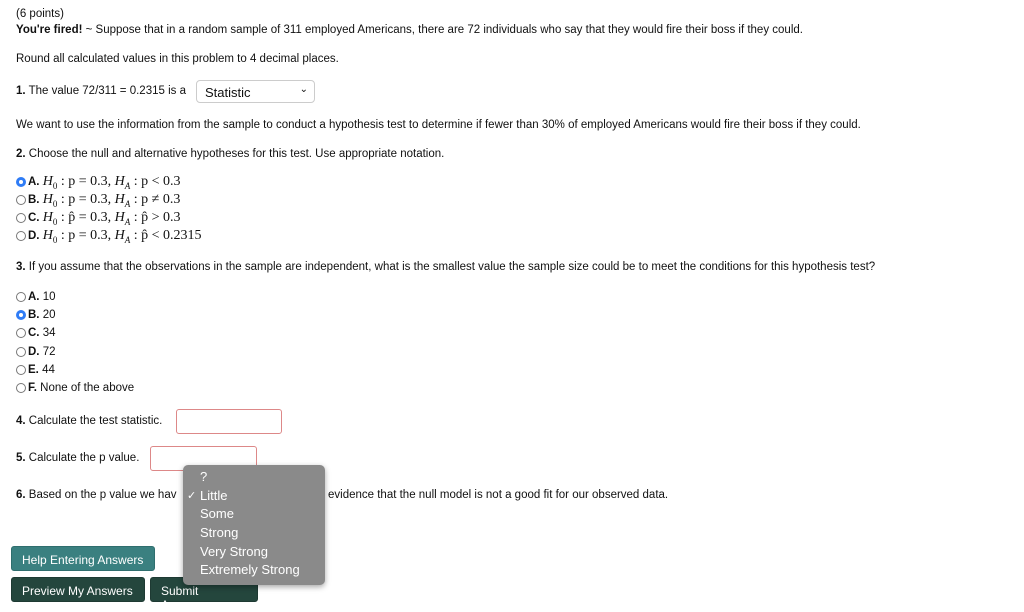  Describe the element at coordinates (36, 297) in the screenshot. I see `sample-size-option: A. 10` at that location.